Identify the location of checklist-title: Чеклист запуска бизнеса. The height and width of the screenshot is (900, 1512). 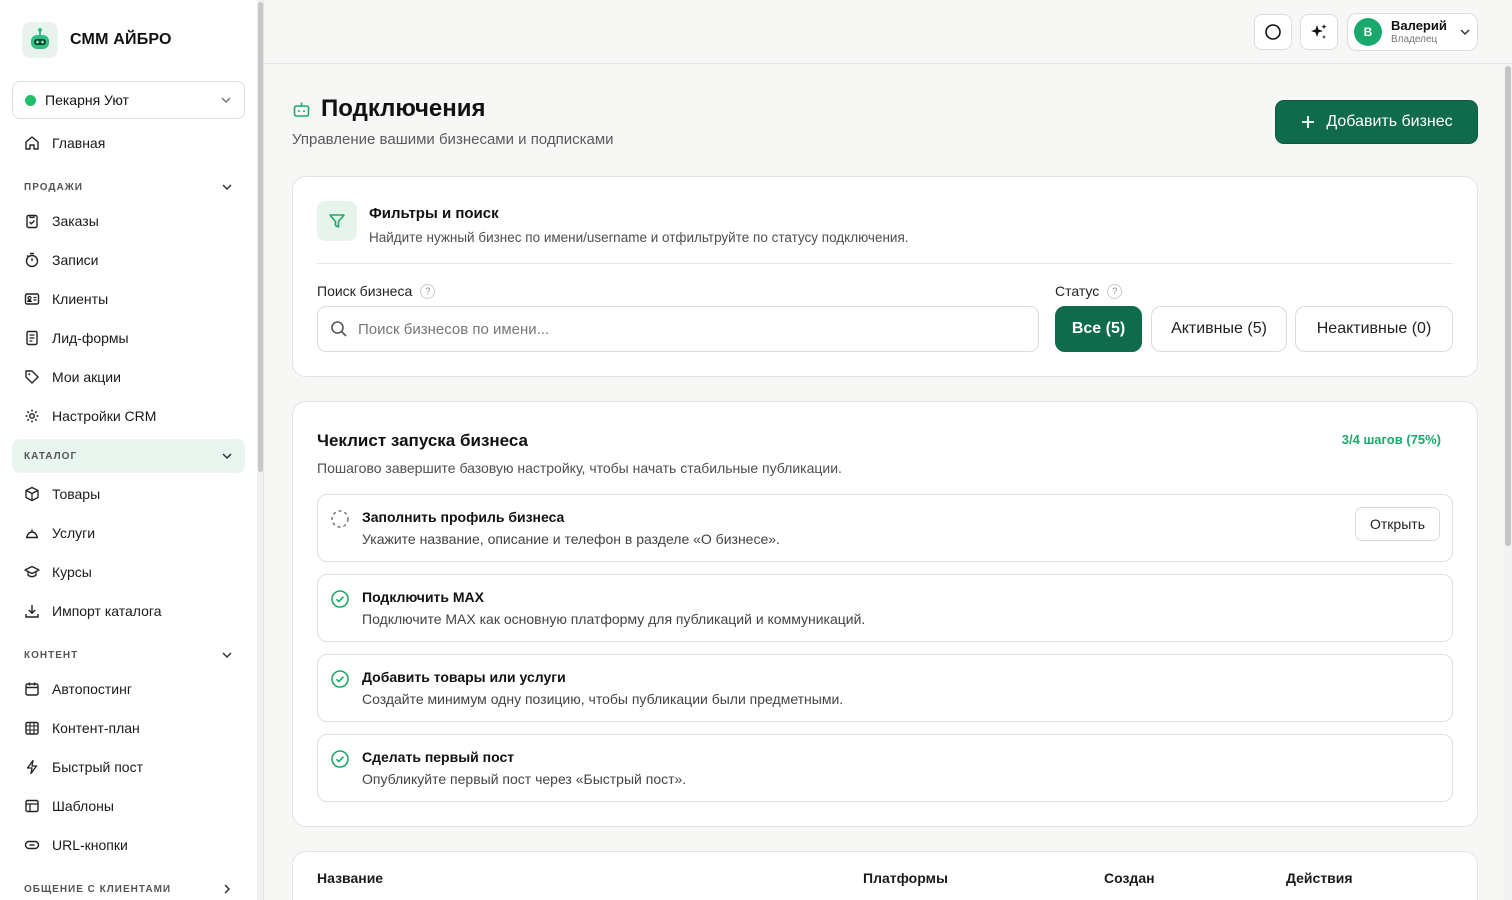
(423, 440).